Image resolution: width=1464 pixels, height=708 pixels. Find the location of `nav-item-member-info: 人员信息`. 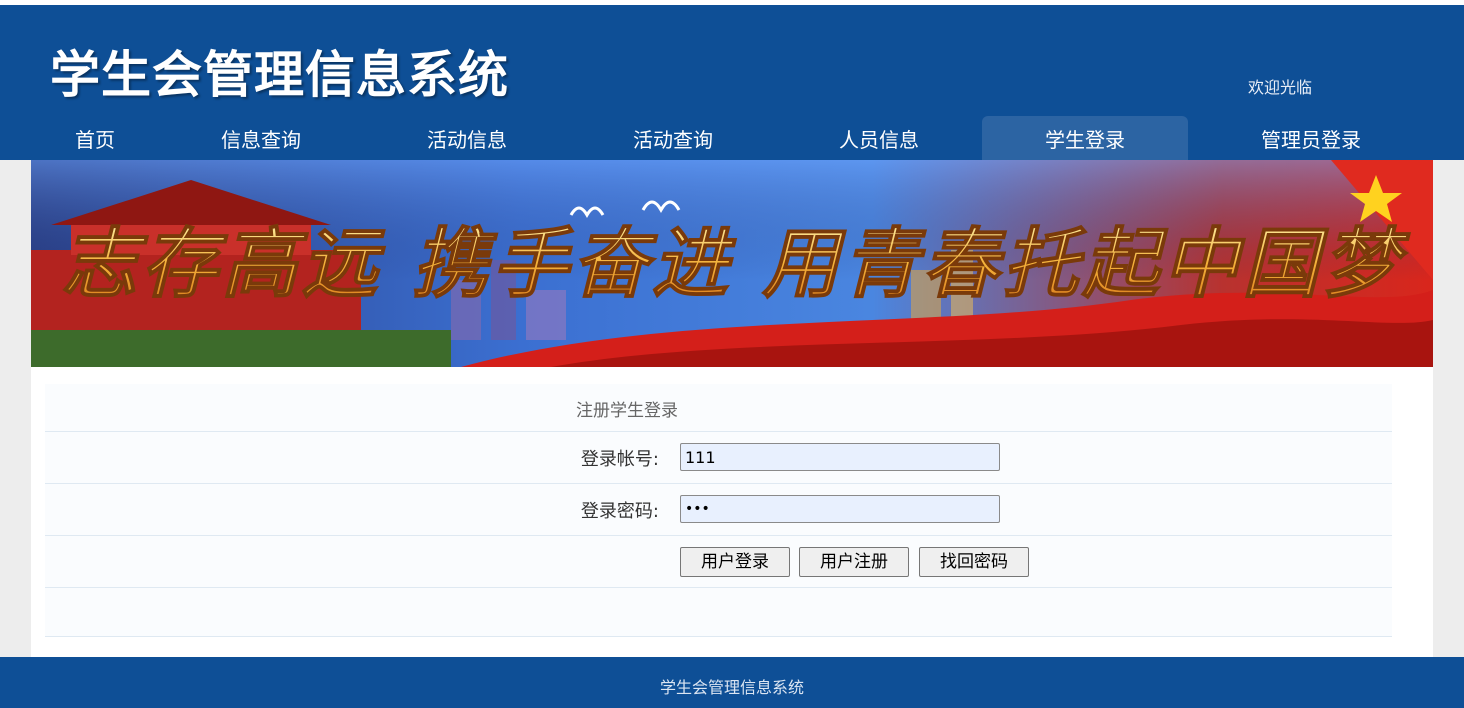

nav-item-member-info: 人员信息 is located at coordinates (879, 138).